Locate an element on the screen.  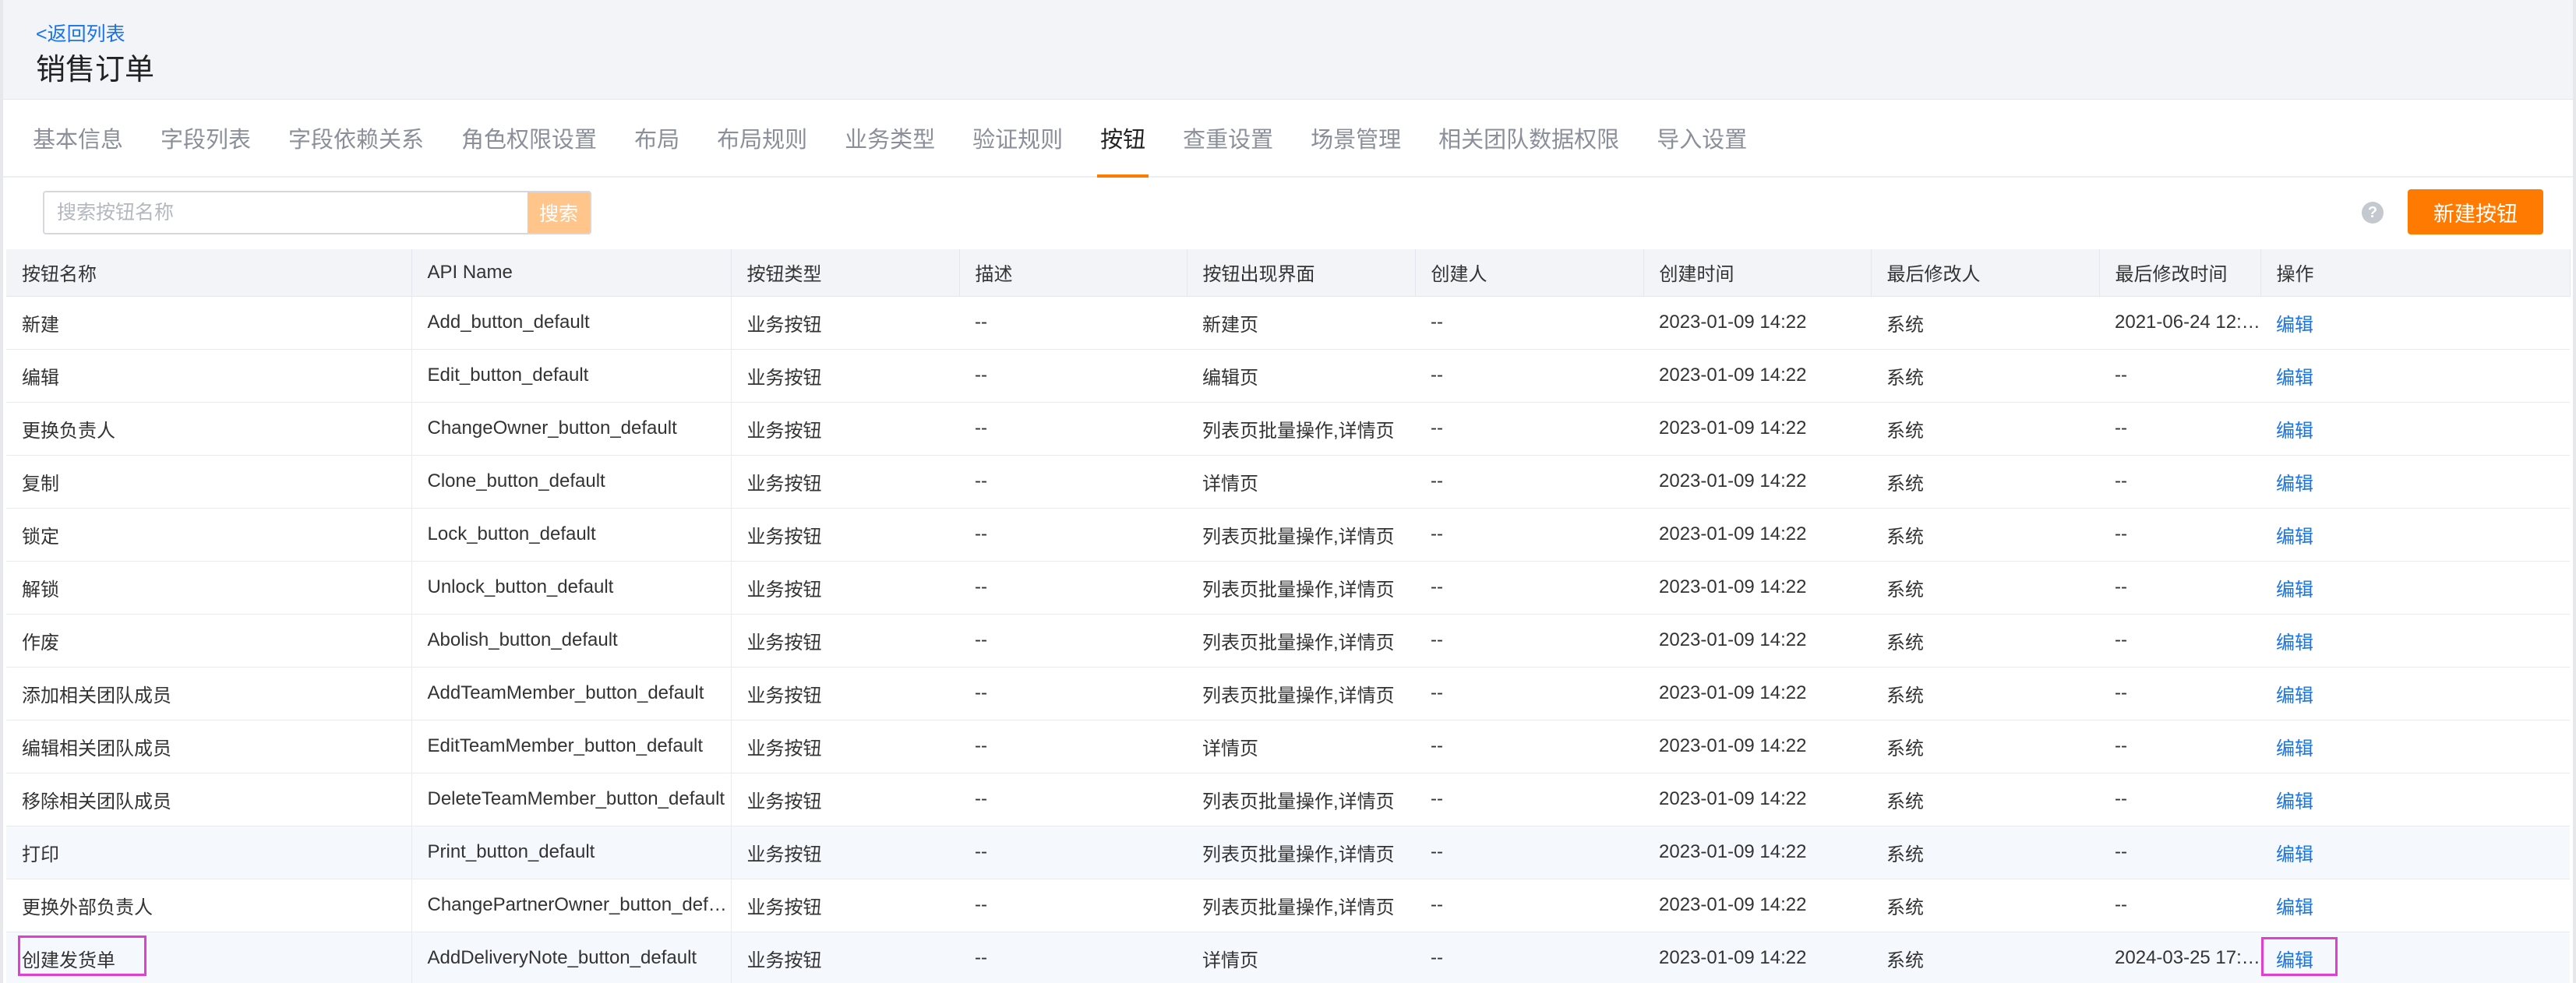
page-title: 销售订单 is located at coordinates (95, 70).